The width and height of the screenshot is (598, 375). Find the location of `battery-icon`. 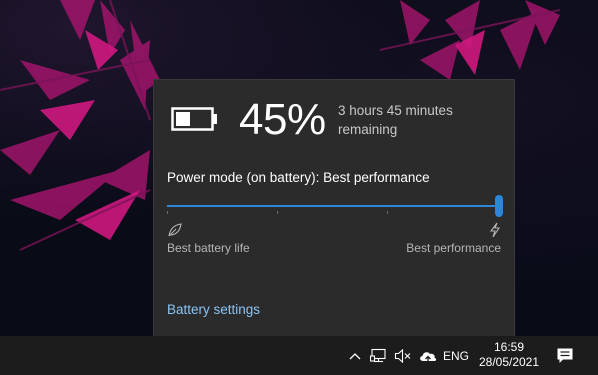

battery-icon is located at coordinates (195, 121).